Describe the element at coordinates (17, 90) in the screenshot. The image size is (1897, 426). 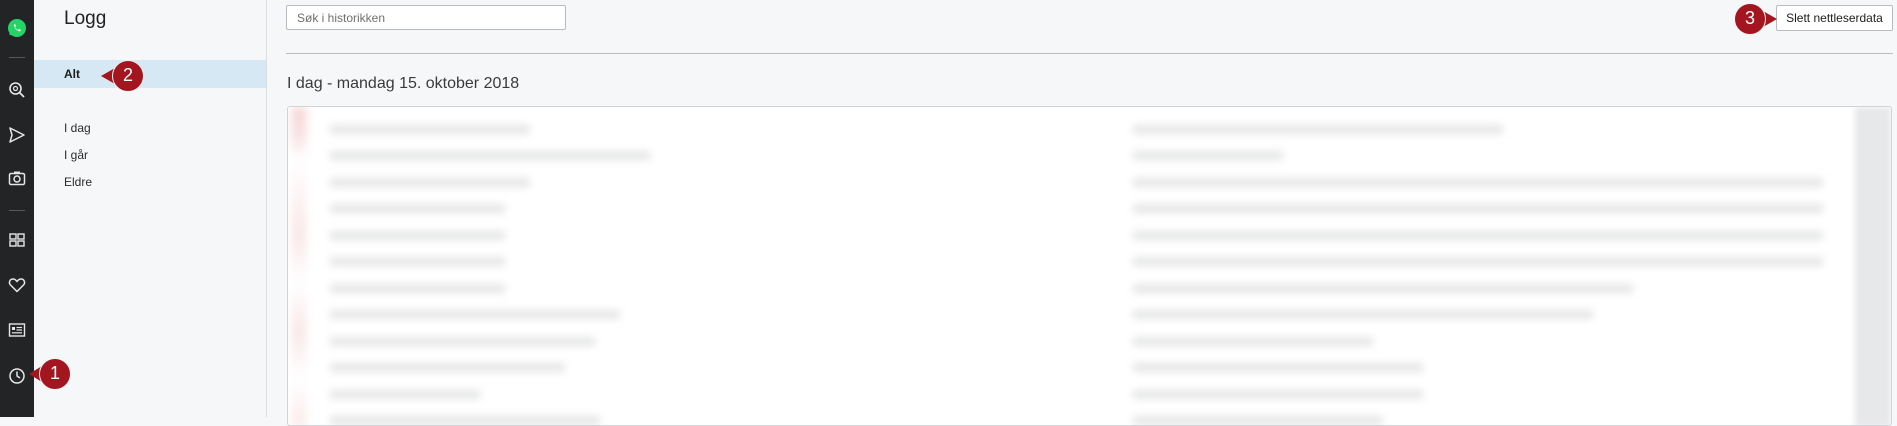
I see `search-icon` at that location.